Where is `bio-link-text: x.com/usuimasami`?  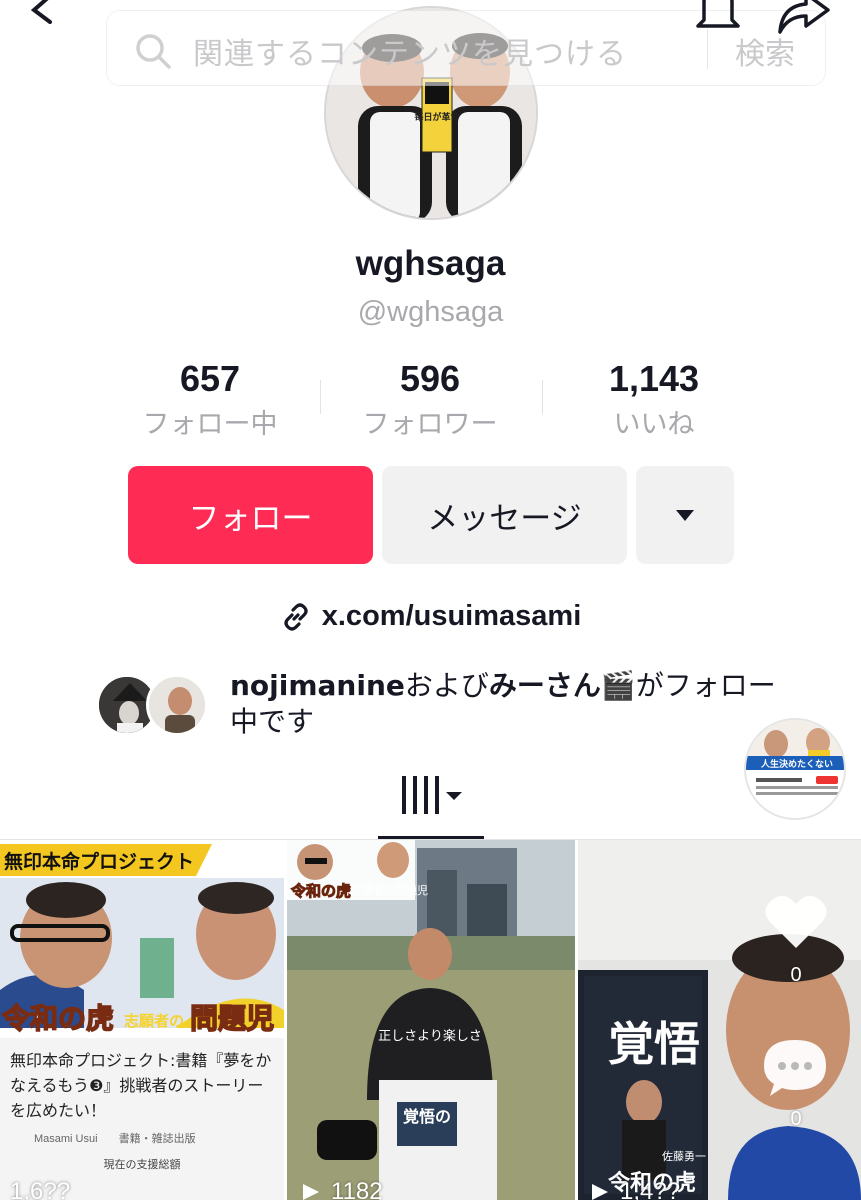
bio-link-text: x.com/usuimasami is located at coordinates (452, 616).